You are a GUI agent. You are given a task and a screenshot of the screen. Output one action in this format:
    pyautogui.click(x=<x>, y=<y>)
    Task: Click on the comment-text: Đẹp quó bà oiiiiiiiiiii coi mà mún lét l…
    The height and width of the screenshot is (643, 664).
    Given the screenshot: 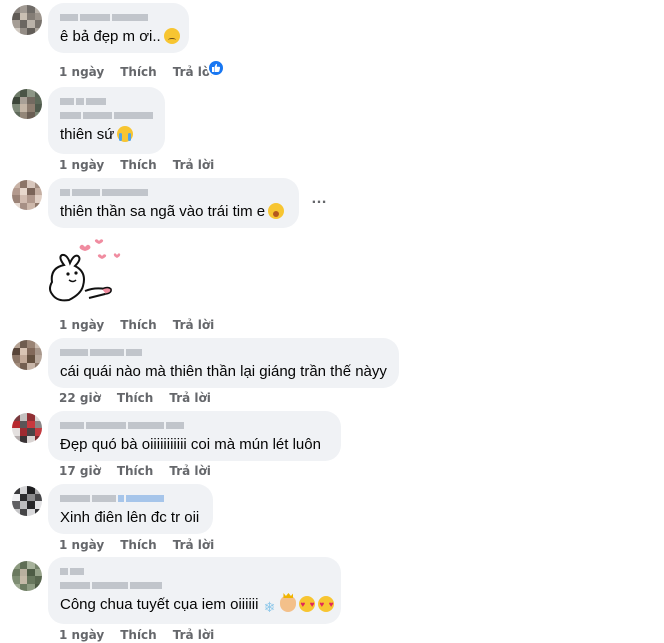 What is the action you would take?
    pyautogui.click(x=190, y=444)
    